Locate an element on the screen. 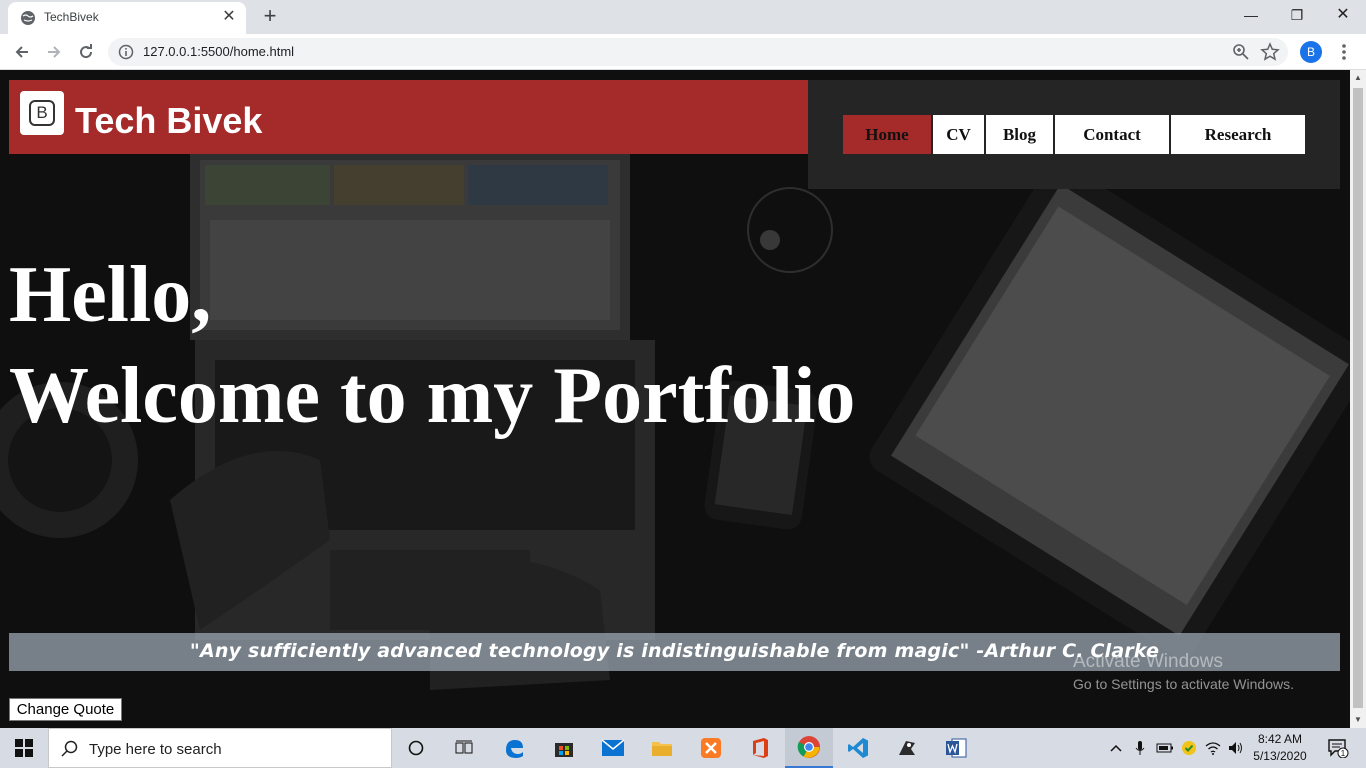 The height and width of the screenshot is (768, 1366). git-bash-icon is located at coordinates (907, 748).